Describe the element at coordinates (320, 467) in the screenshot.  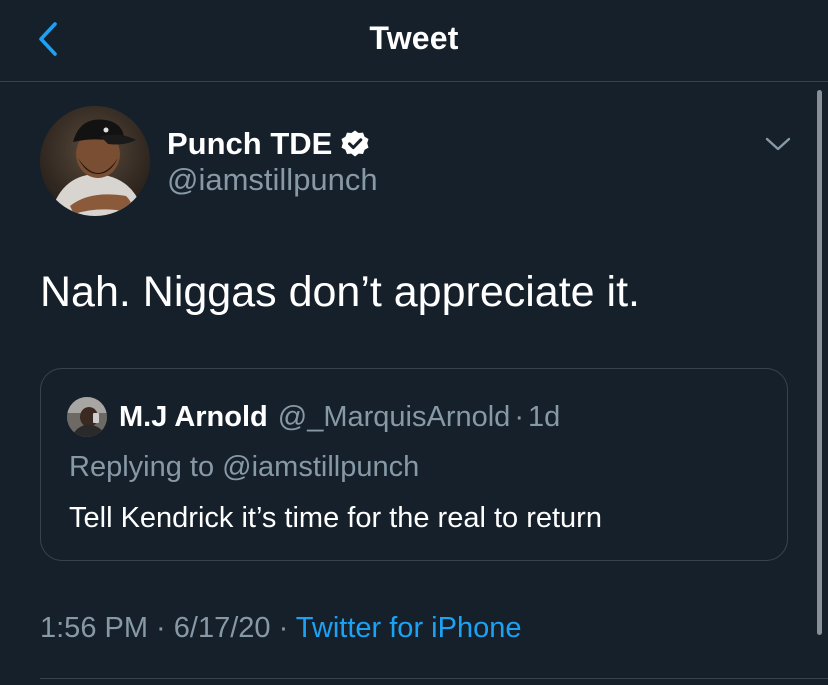
I see `replying-to-handle: @iamstillpunch` at that location.